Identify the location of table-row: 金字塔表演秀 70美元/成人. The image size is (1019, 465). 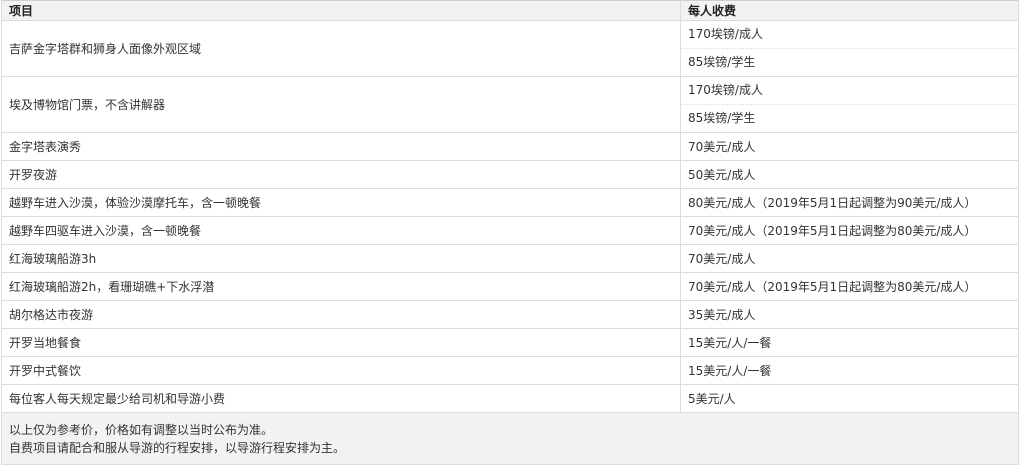
(510, 146).